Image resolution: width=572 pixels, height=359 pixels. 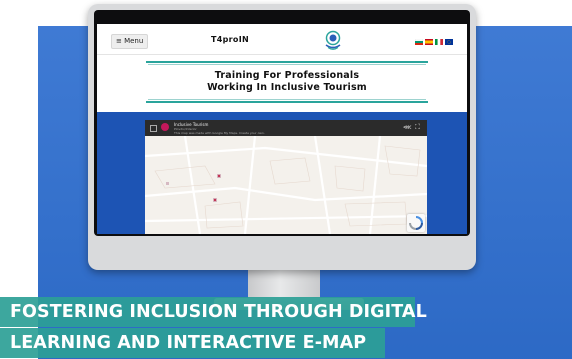 I want to click on caption-line-1: FOSTERING INCLUSION THROUGH DIGITAL, so click(x=213, y=312).